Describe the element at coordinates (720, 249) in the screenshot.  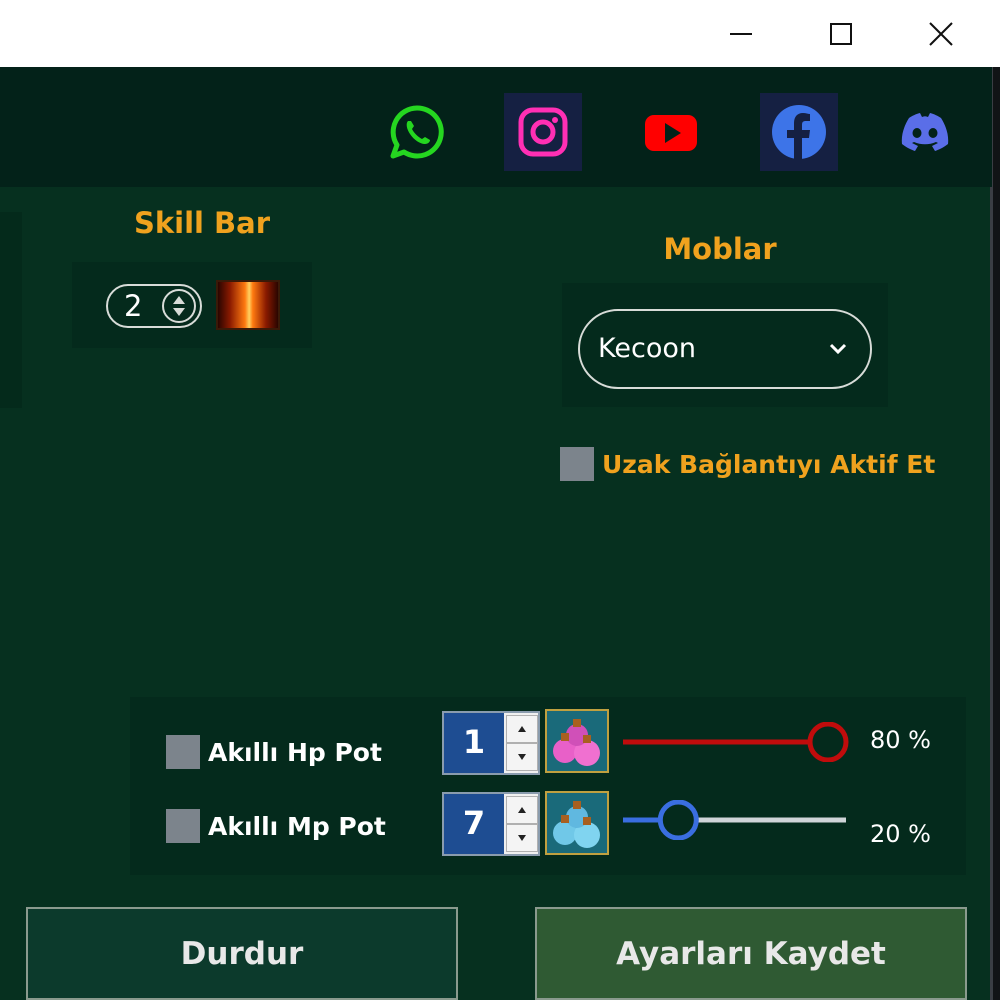
I see `mobs-title: Moblar` at that location.